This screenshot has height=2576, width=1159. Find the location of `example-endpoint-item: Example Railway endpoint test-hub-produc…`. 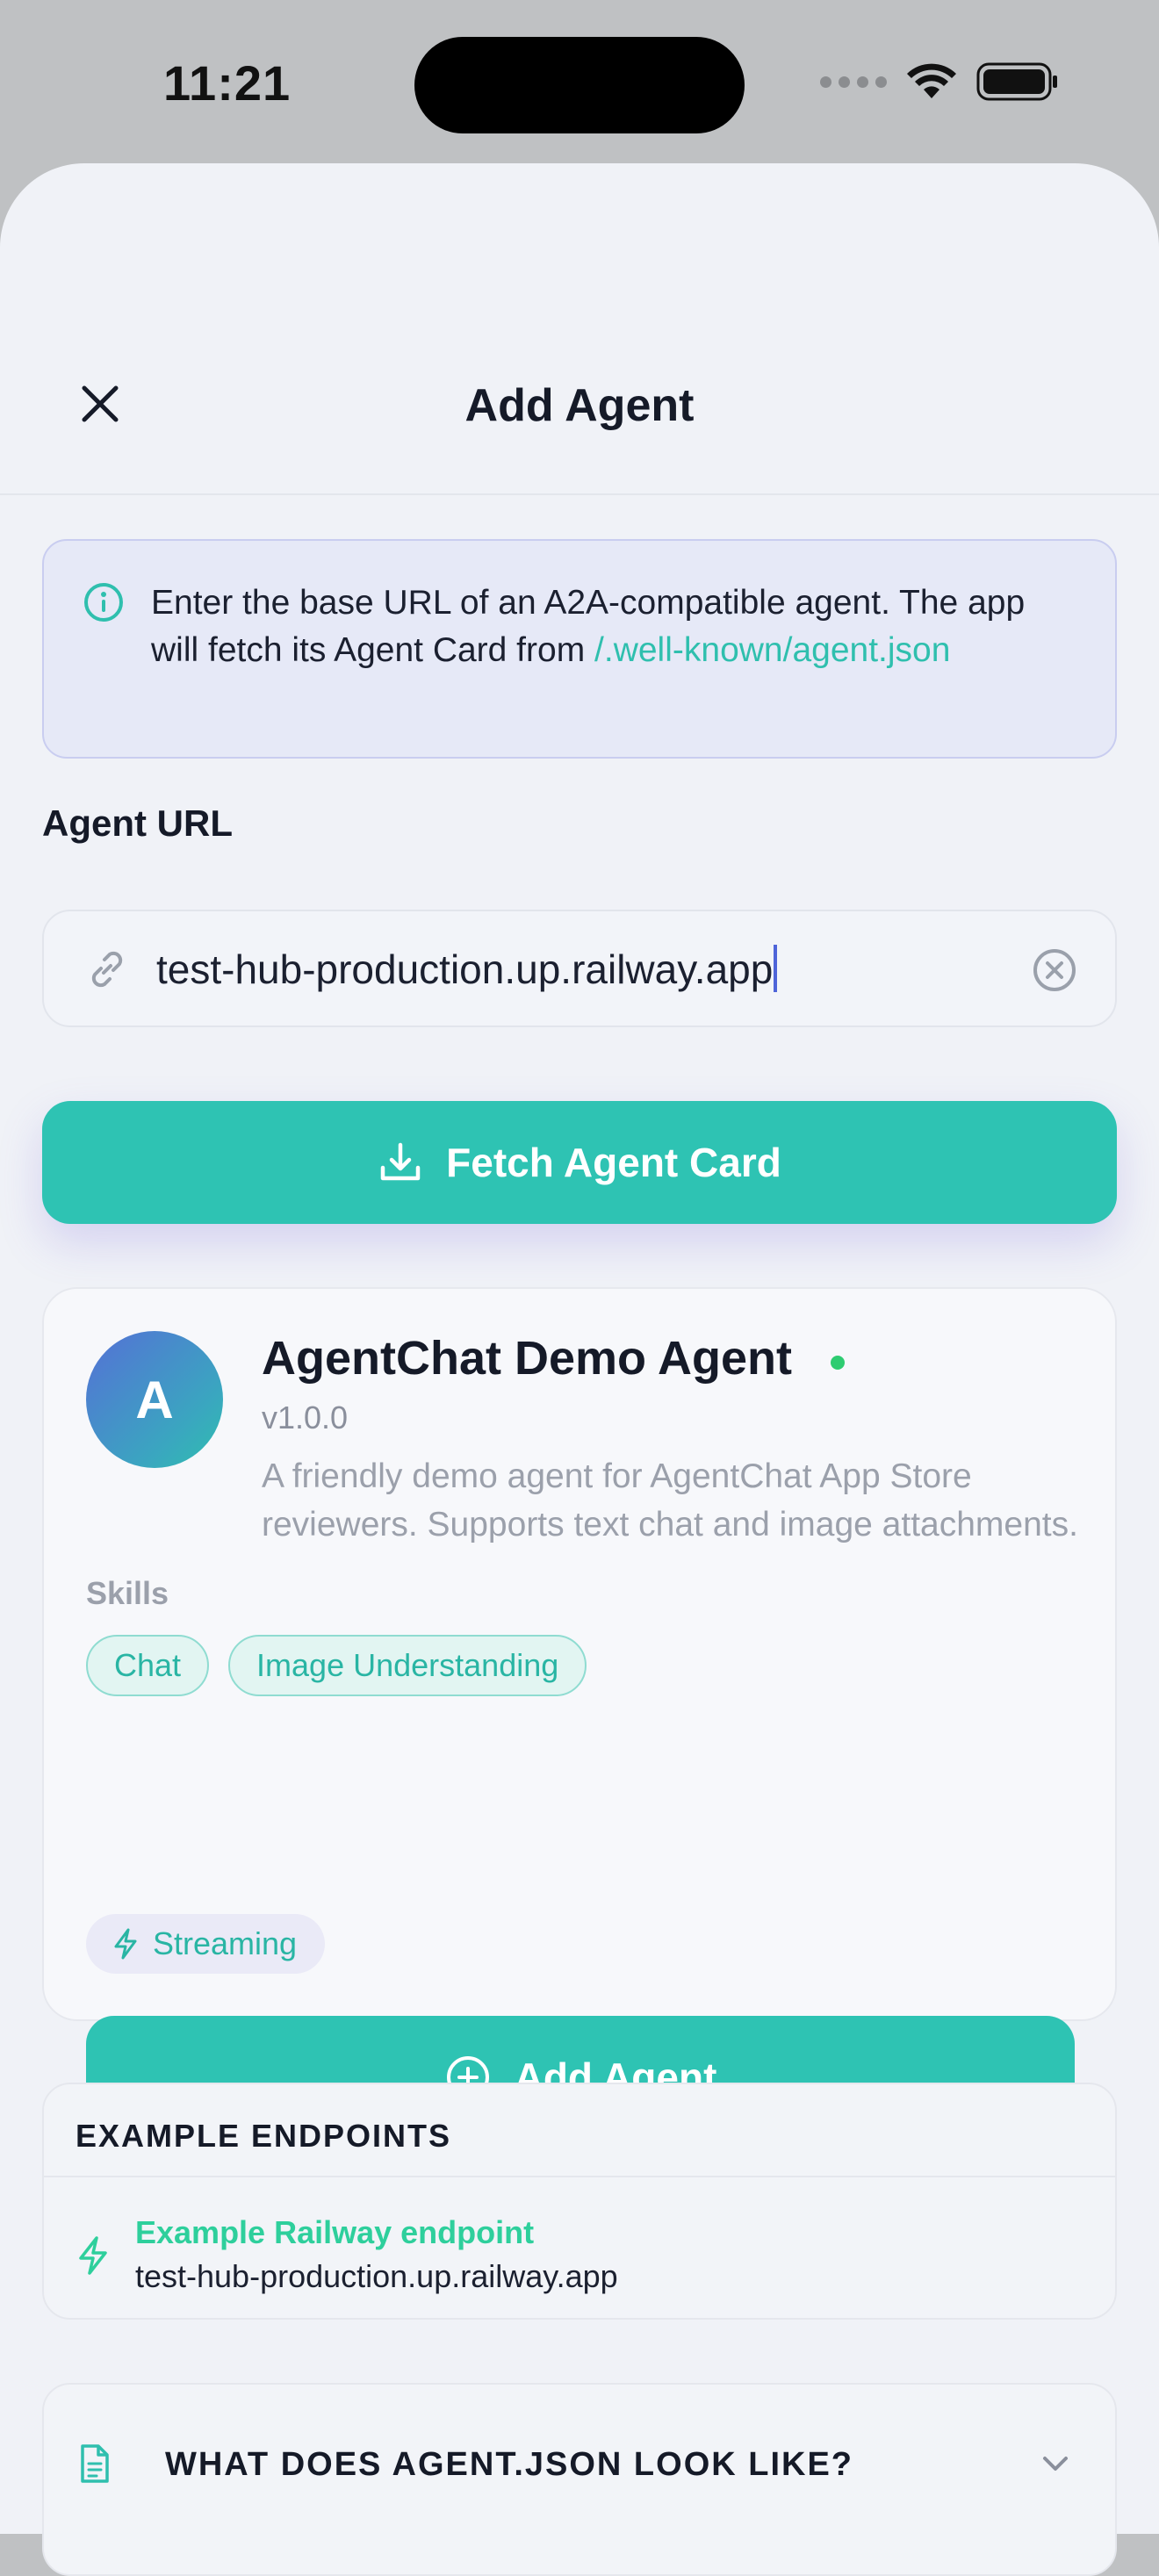

example-endpoint-item: Example Railway endpoint test-hub-produc… is located at coordinates (579, 2249).